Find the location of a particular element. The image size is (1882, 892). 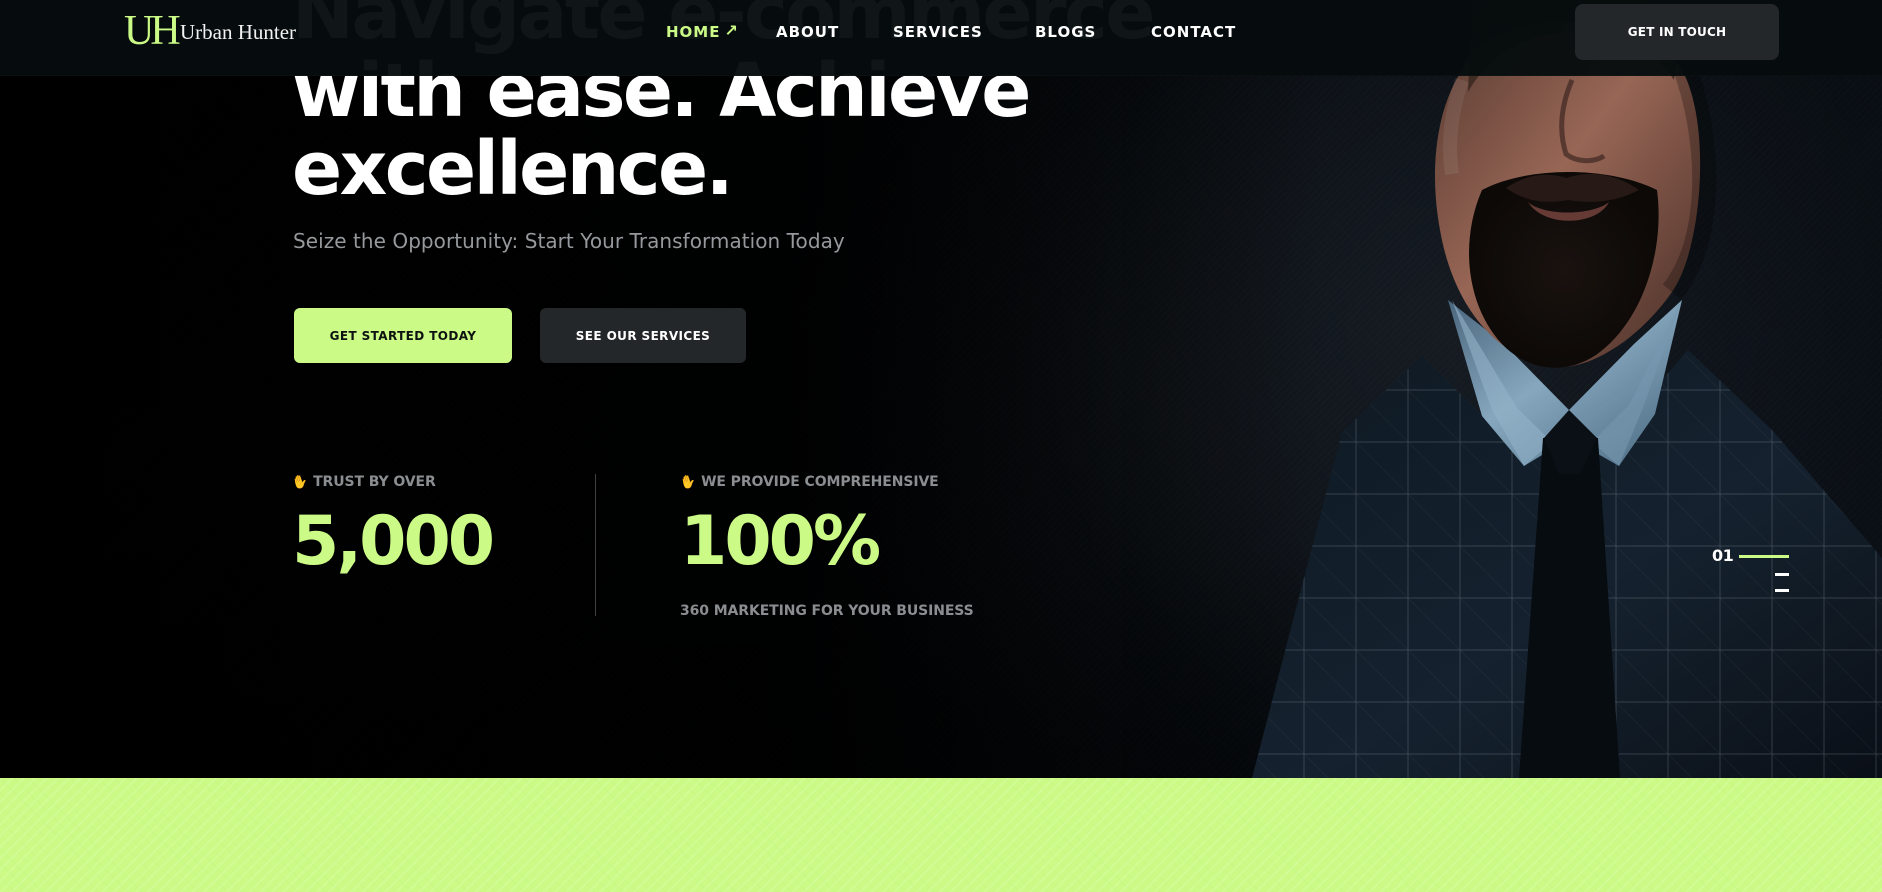

nav-about-link: ABOUT is located at coordinates (834, 32).